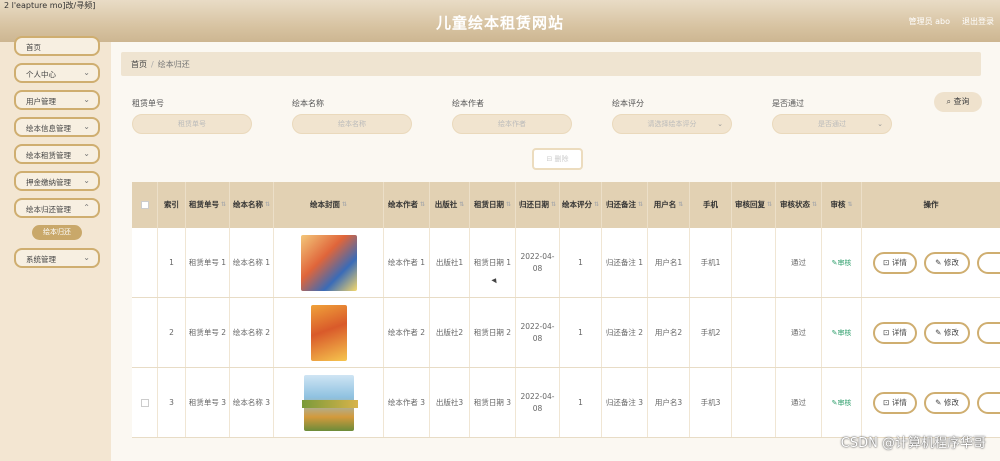 This screenshot has width=1000, height=461. I want to click on cell-username: 用户名2, so click(669, 332).